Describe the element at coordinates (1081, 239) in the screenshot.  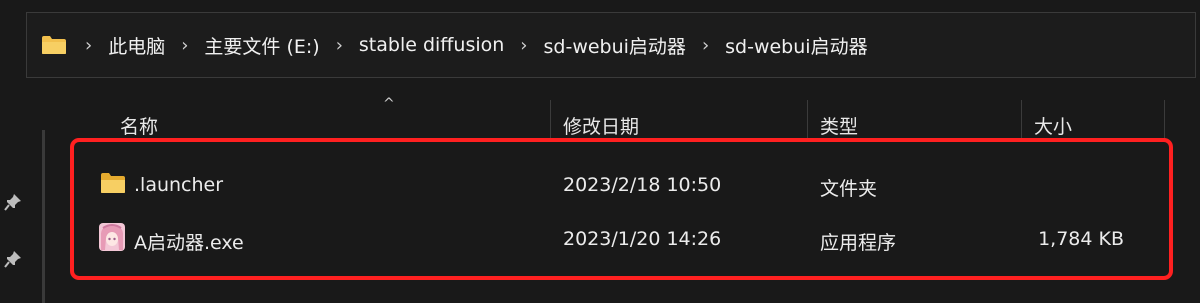
I see `file-size: 1,784 KB` at that location.